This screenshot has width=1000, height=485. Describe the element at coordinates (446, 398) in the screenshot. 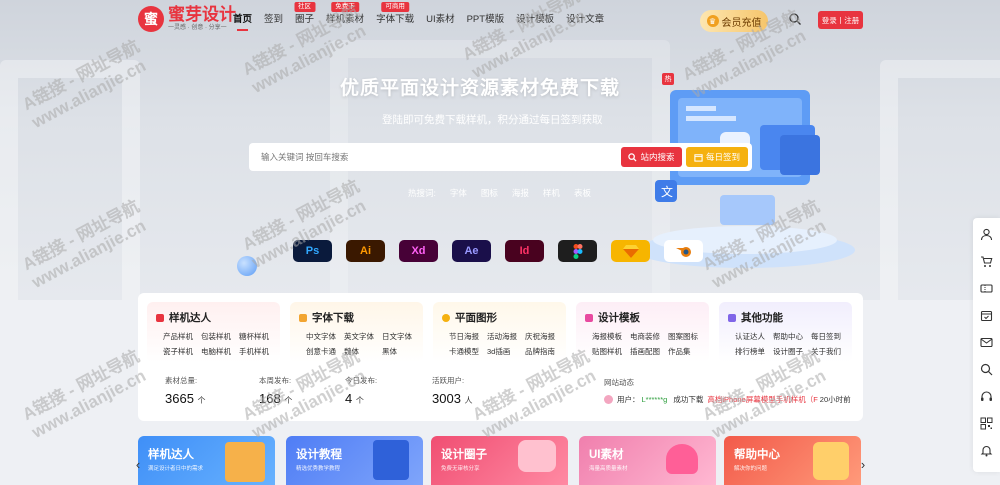

I see `stat-value: 3003` at that location.